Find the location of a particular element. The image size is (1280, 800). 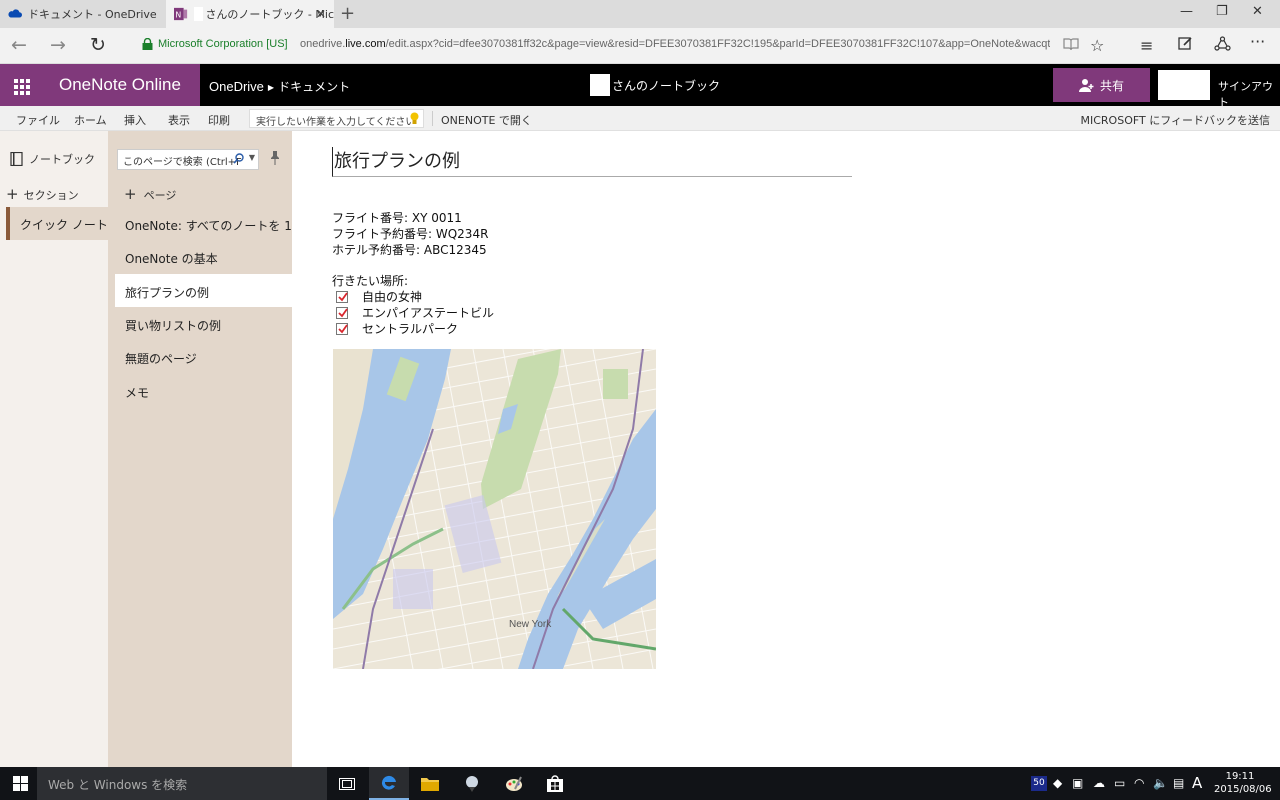

add-page-button: + ページ is located at coordinates (150, 194).